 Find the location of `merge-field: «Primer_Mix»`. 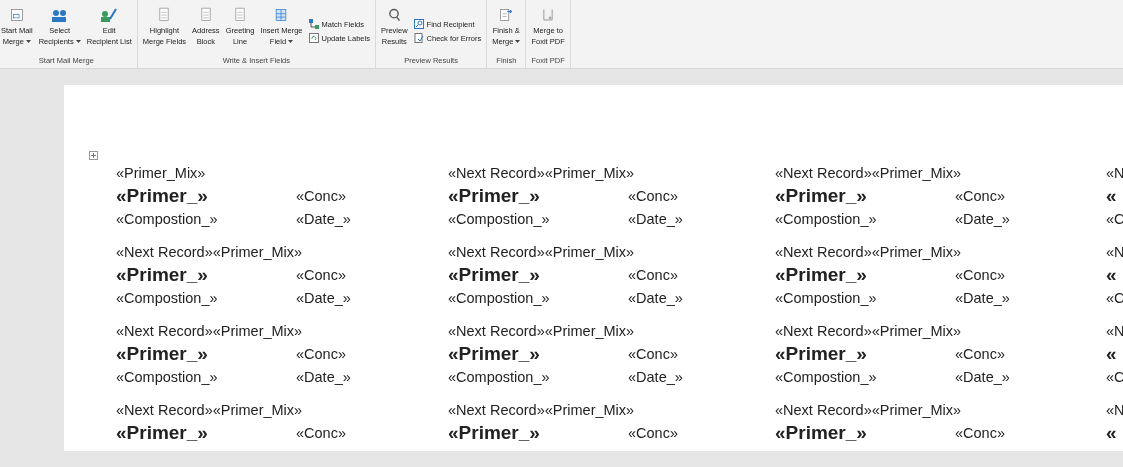

merge-field: «Primer_Mix» is located at coordinates (282, 172).